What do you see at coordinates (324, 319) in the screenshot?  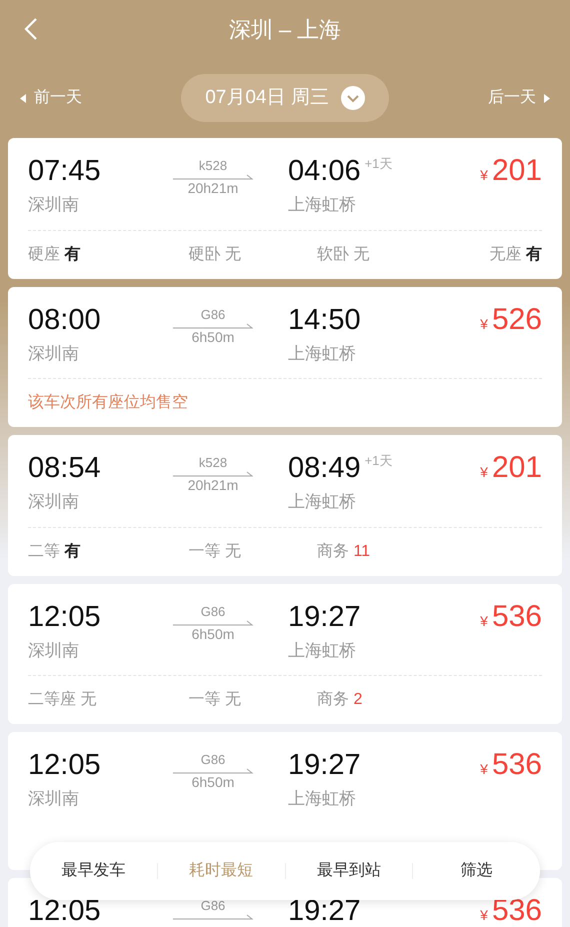 I see `arrival-time: 14:50` at bounding box center [324, 319].